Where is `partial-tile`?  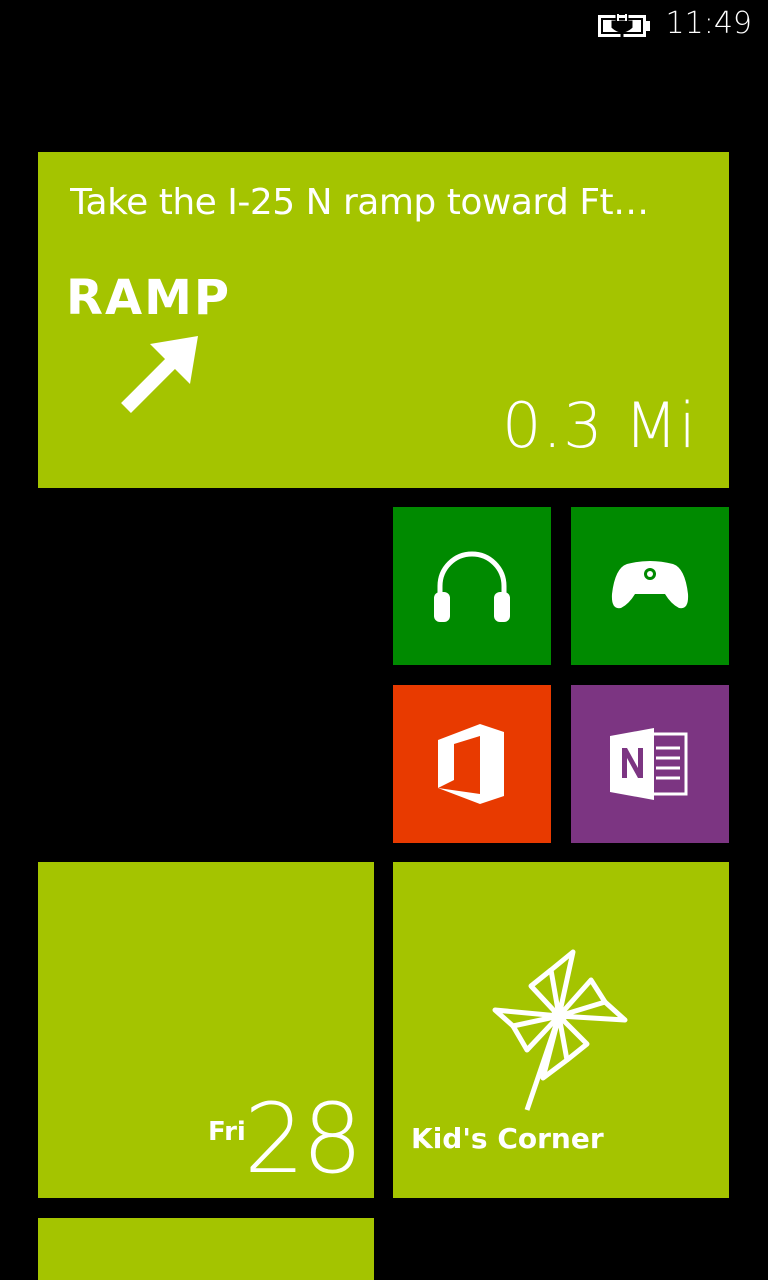 partial-tile is located at coordinates (206, 1249).